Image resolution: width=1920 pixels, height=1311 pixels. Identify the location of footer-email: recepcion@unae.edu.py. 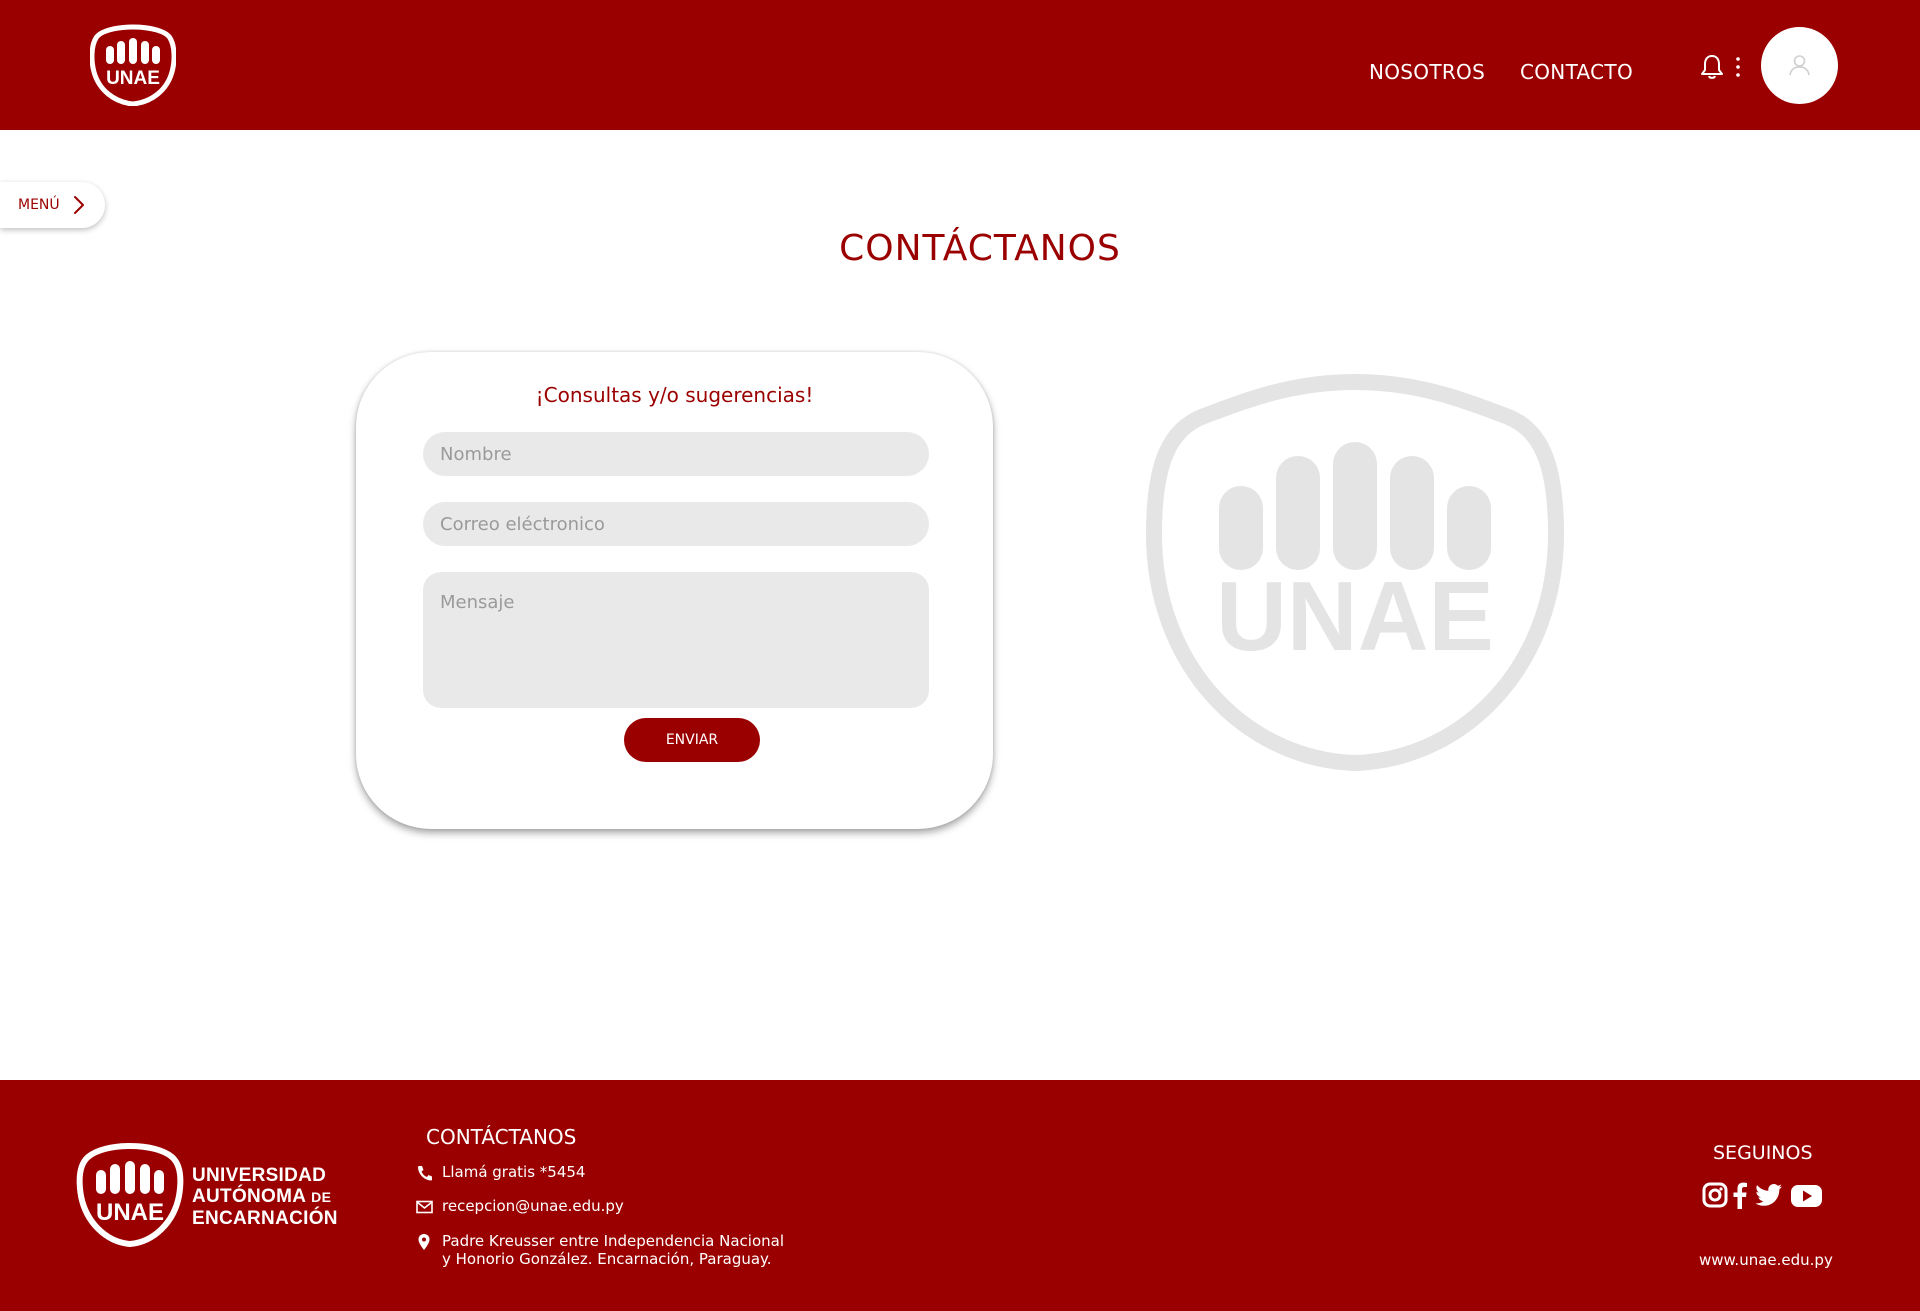
(519, 1206).